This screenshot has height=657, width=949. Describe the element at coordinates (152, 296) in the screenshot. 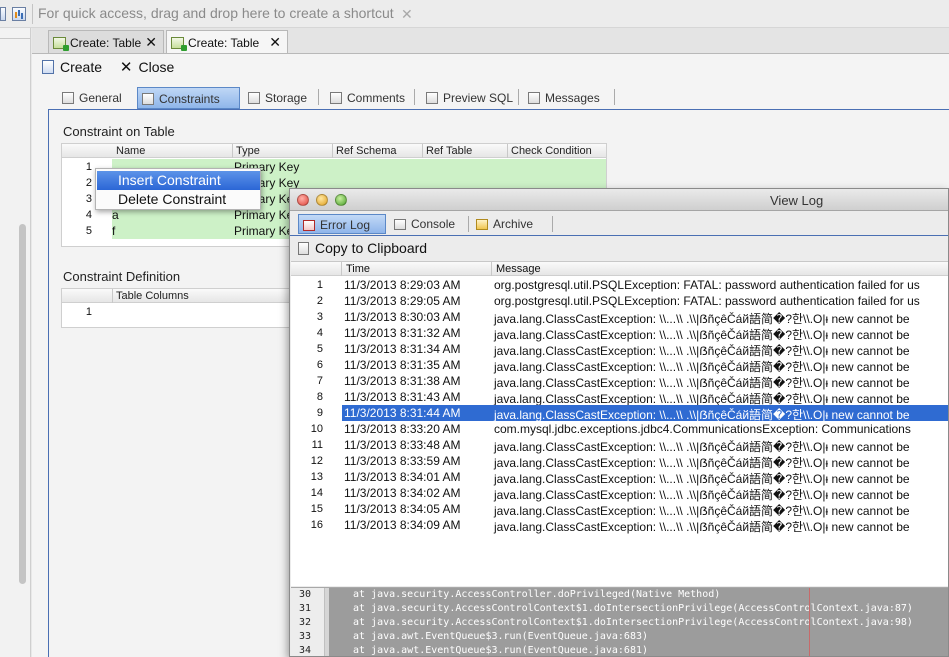

I see `column-header: Table Columns` at that location.